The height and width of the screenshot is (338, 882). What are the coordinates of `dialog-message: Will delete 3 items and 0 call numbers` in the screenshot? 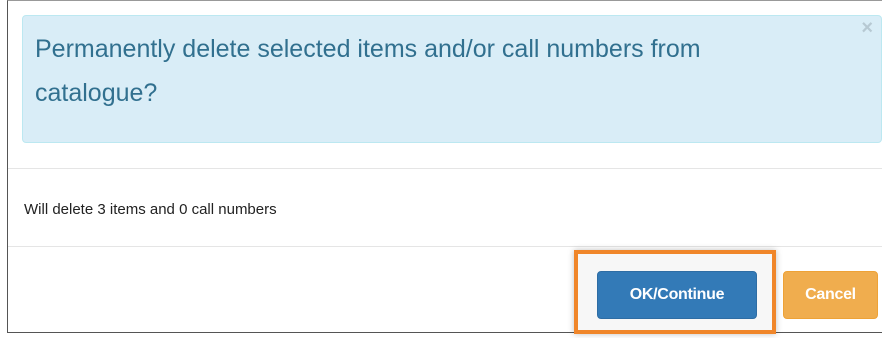 It's located at (150, 209).